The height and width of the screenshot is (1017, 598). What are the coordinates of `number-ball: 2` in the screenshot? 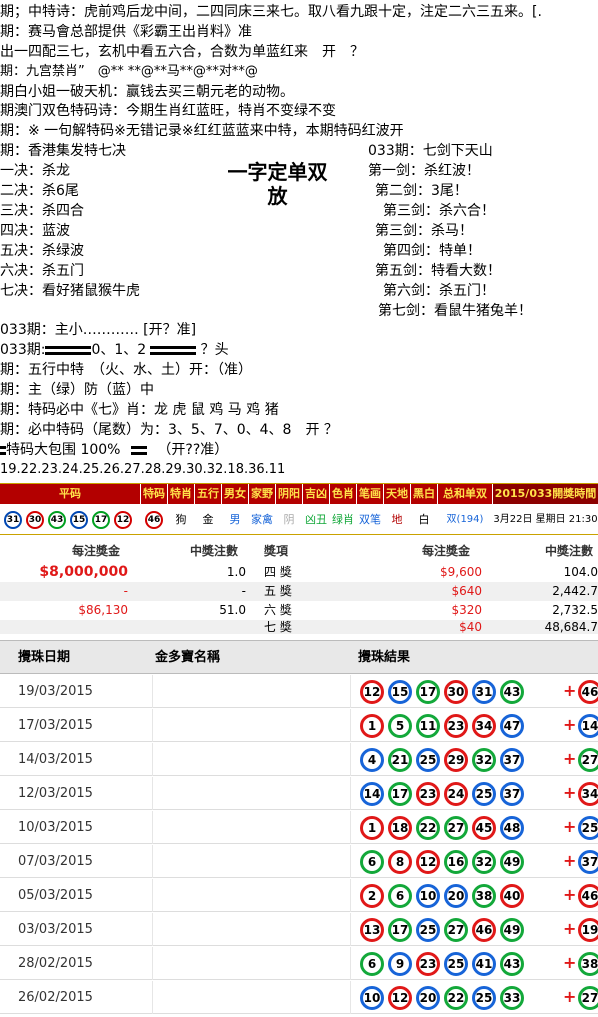 It's located at (372, 896).